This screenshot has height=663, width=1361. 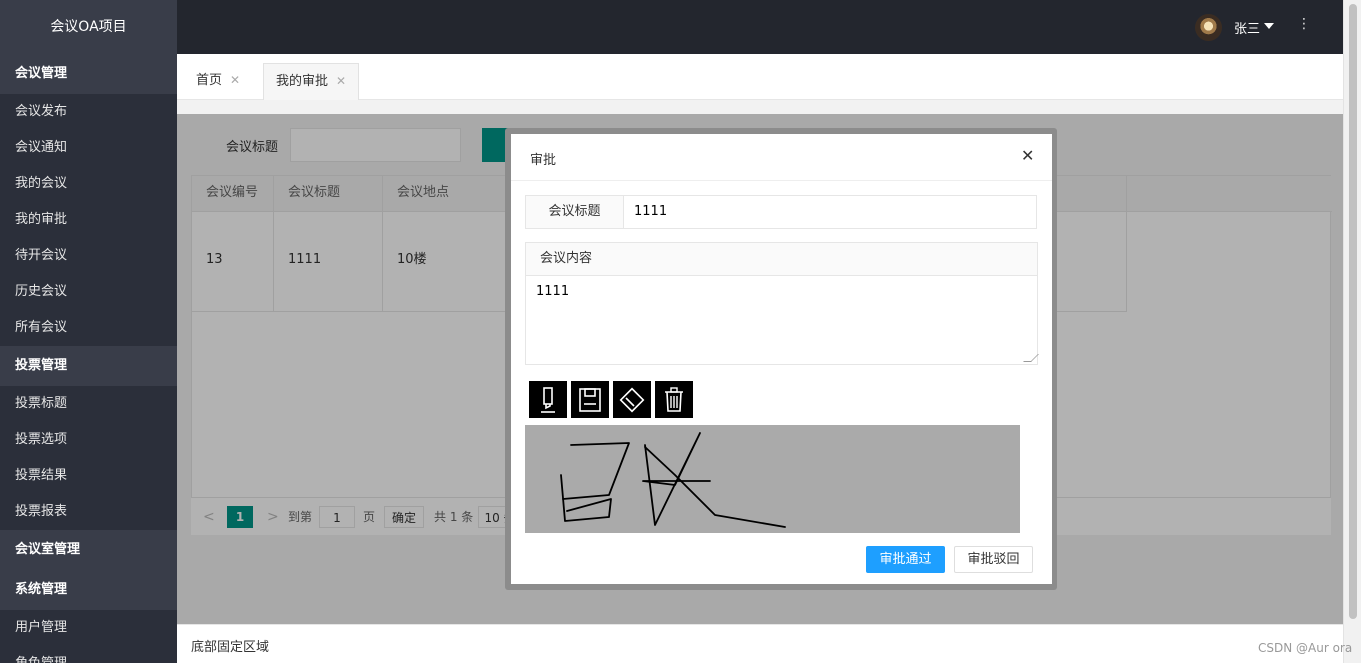 I want to click on app-logo: 会议OA项目, so click(x=88, y=27).